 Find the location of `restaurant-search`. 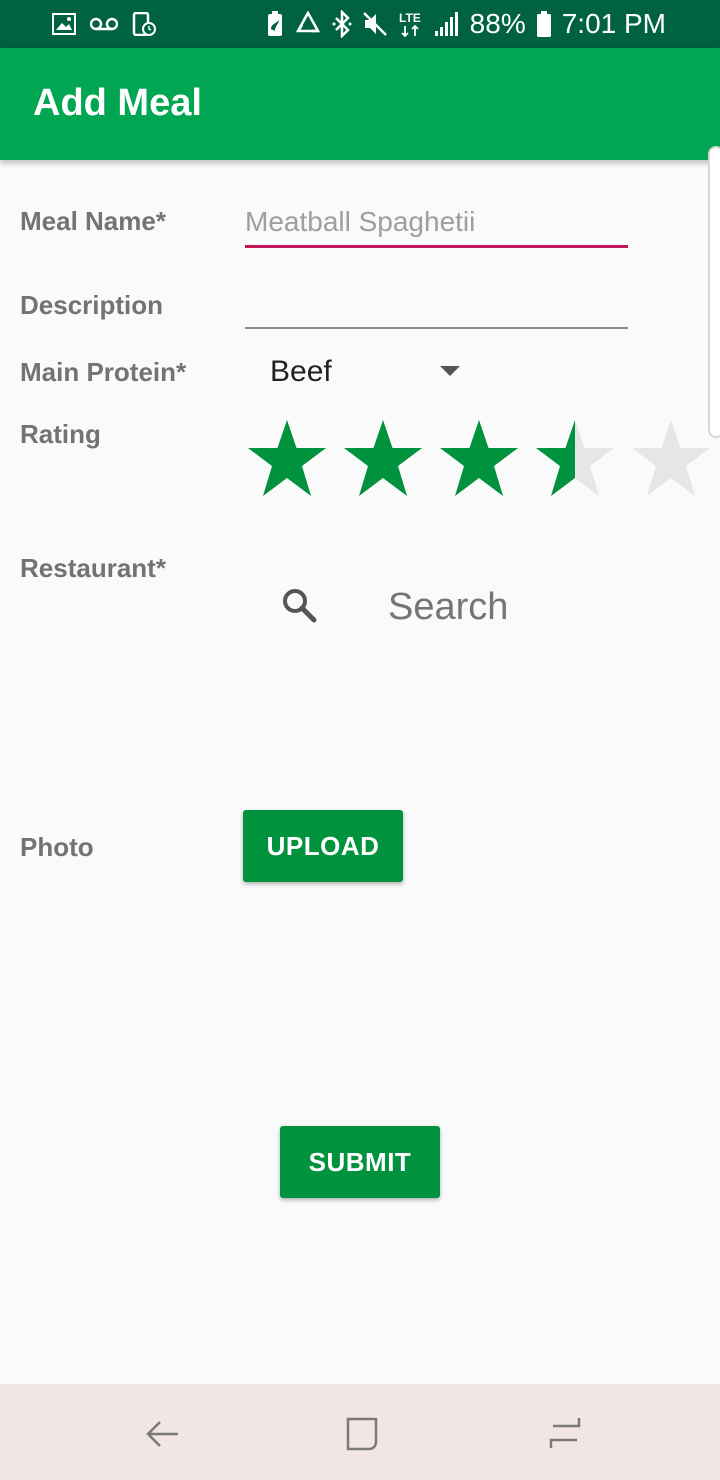

restaurant-search is located at coordinates (460, 607).